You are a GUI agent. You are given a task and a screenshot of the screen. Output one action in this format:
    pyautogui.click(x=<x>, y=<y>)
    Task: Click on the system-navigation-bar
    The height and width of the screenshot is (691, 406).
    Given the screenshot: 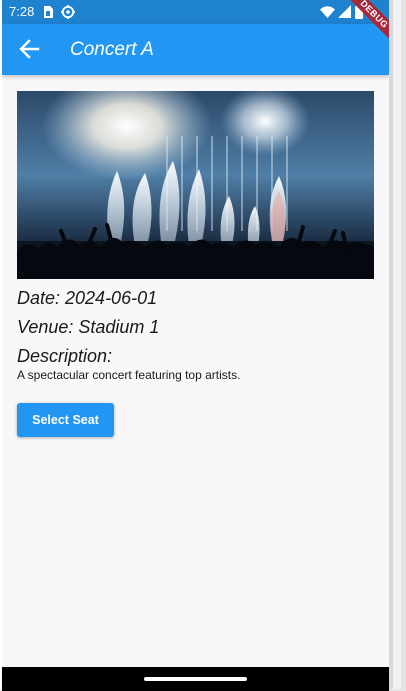 What is the action you would take?
    pyautogui.click(x=195, y=679)
    